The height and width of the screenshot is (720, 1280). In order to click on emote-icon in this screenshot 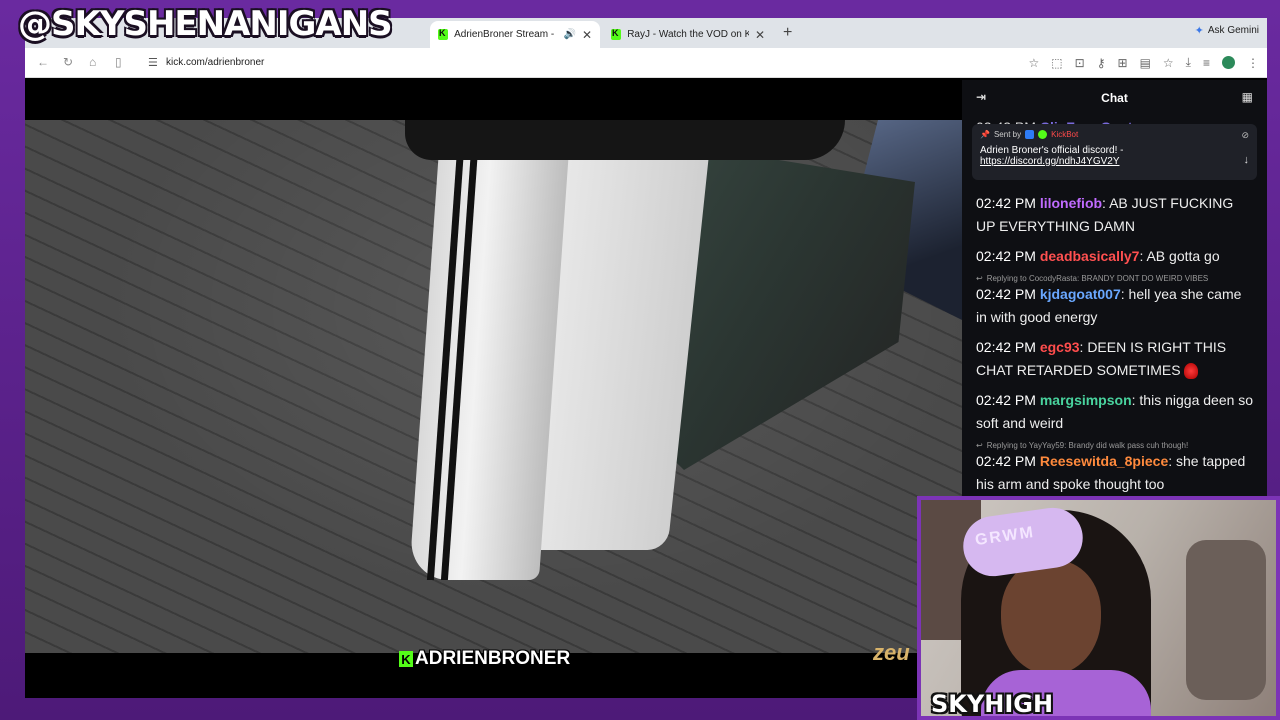, I will do `click(1191, 371)`.